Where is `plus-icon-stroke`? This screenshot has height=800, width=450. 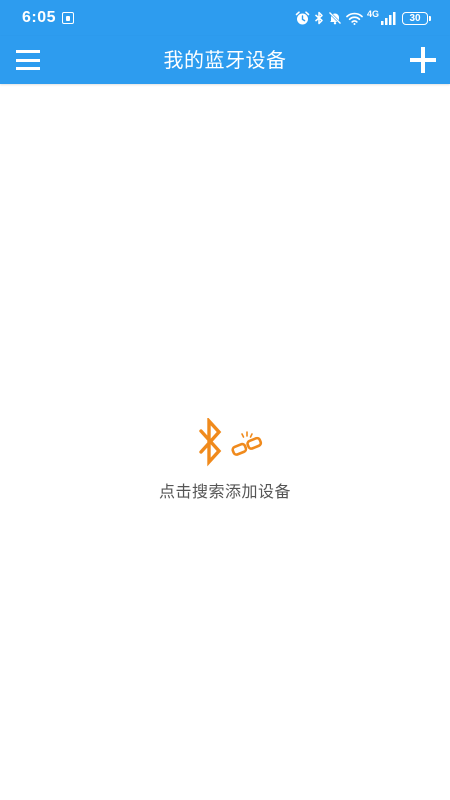
plus-icon-stroke is located at coordinates (423, 60).